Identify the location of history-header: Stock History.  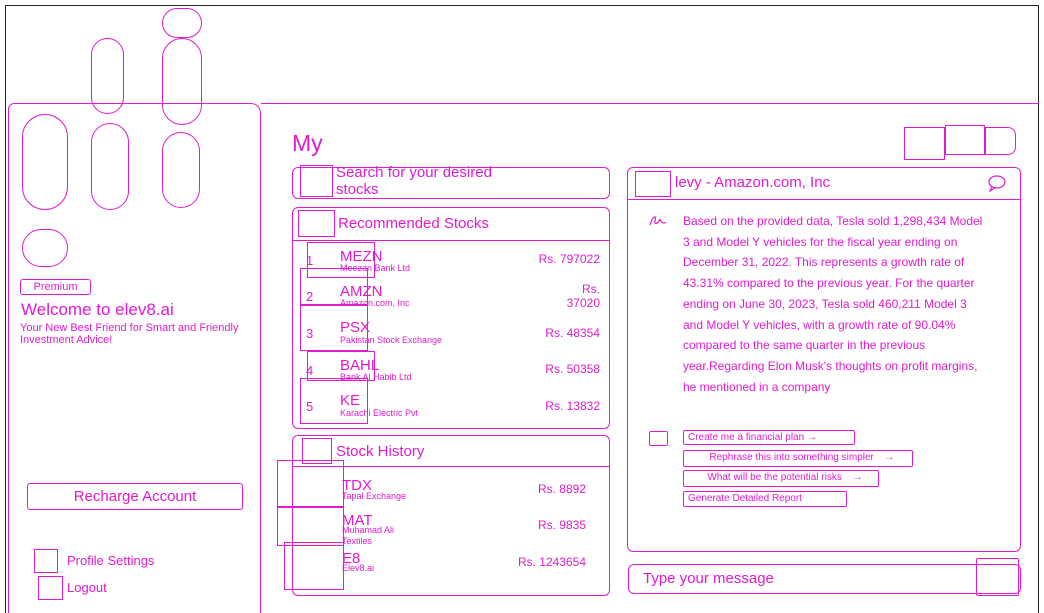
(380, 451).